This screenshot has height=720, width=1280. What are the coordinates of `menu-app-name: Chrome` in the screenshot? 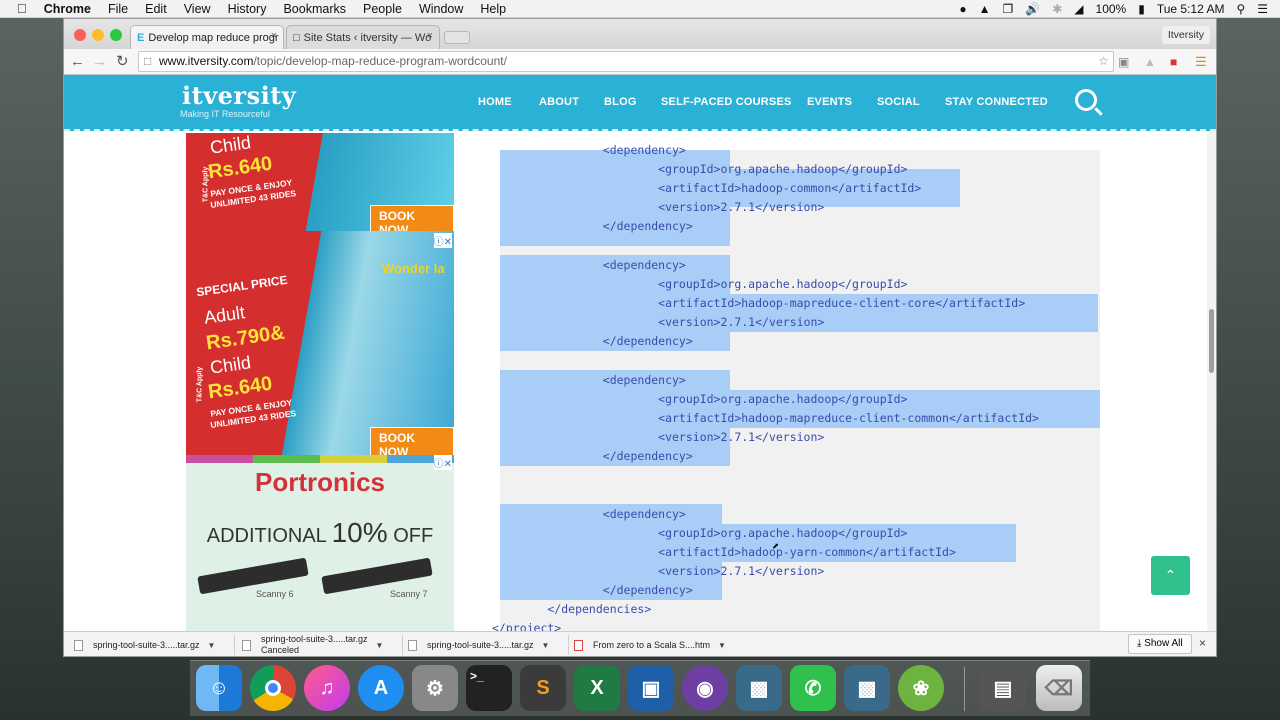 It's located at (67, 9).